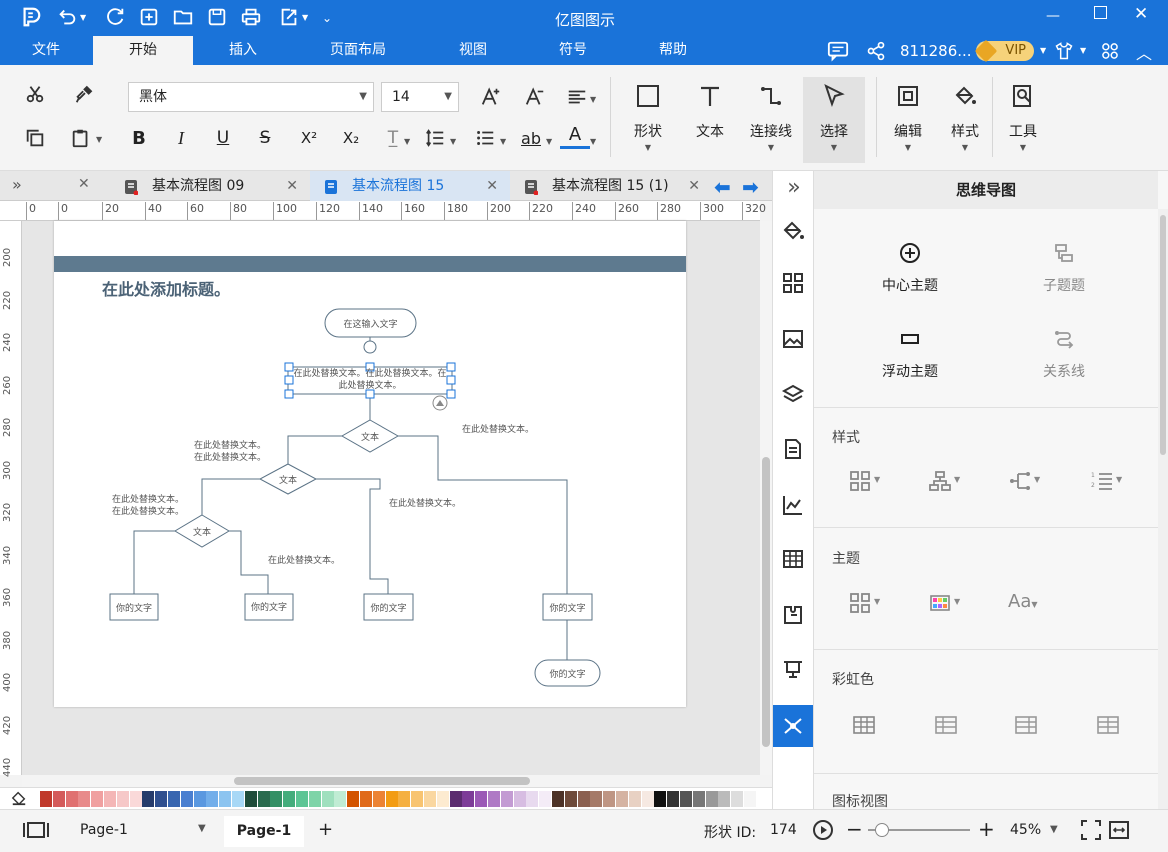 This screenshot has width=1168, height=852. I want to click on play-icon, so click(823, 830).